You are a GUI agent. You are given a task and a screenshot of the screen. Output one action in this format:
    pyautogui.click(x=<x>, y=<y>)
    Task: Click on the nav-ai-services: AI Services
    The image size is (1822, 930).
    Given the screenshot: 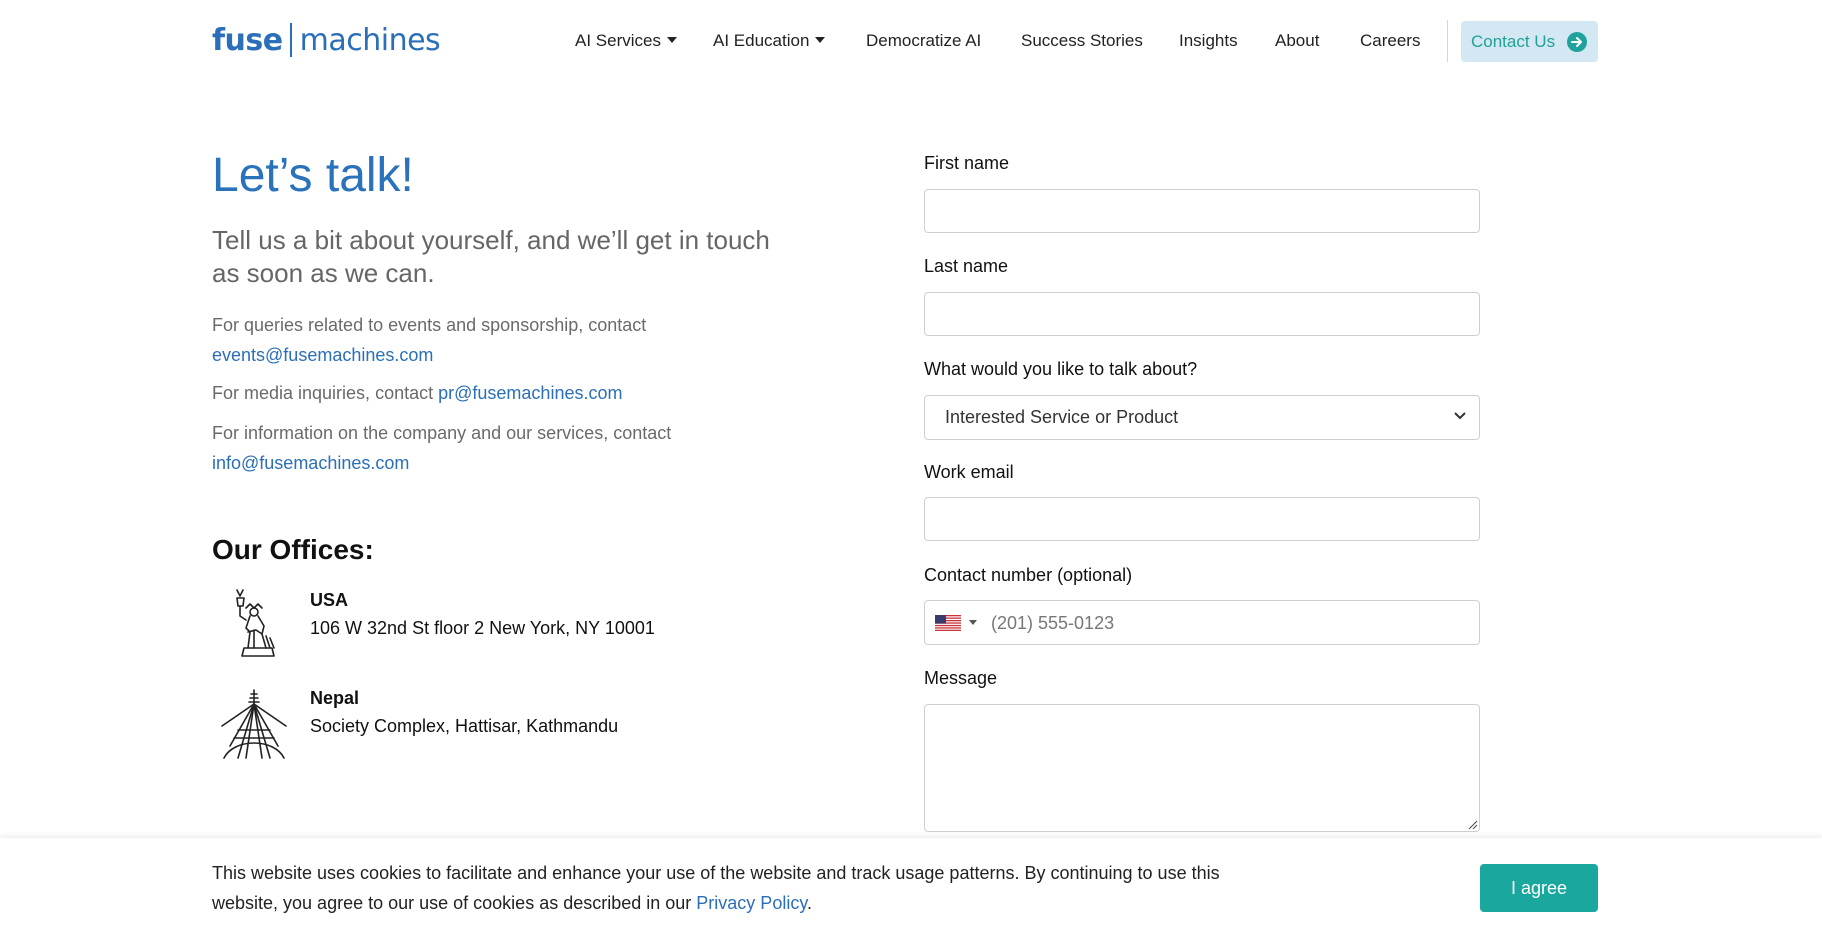 What is the action you would take?
    pyautogui.click(x=626, y=41)
    